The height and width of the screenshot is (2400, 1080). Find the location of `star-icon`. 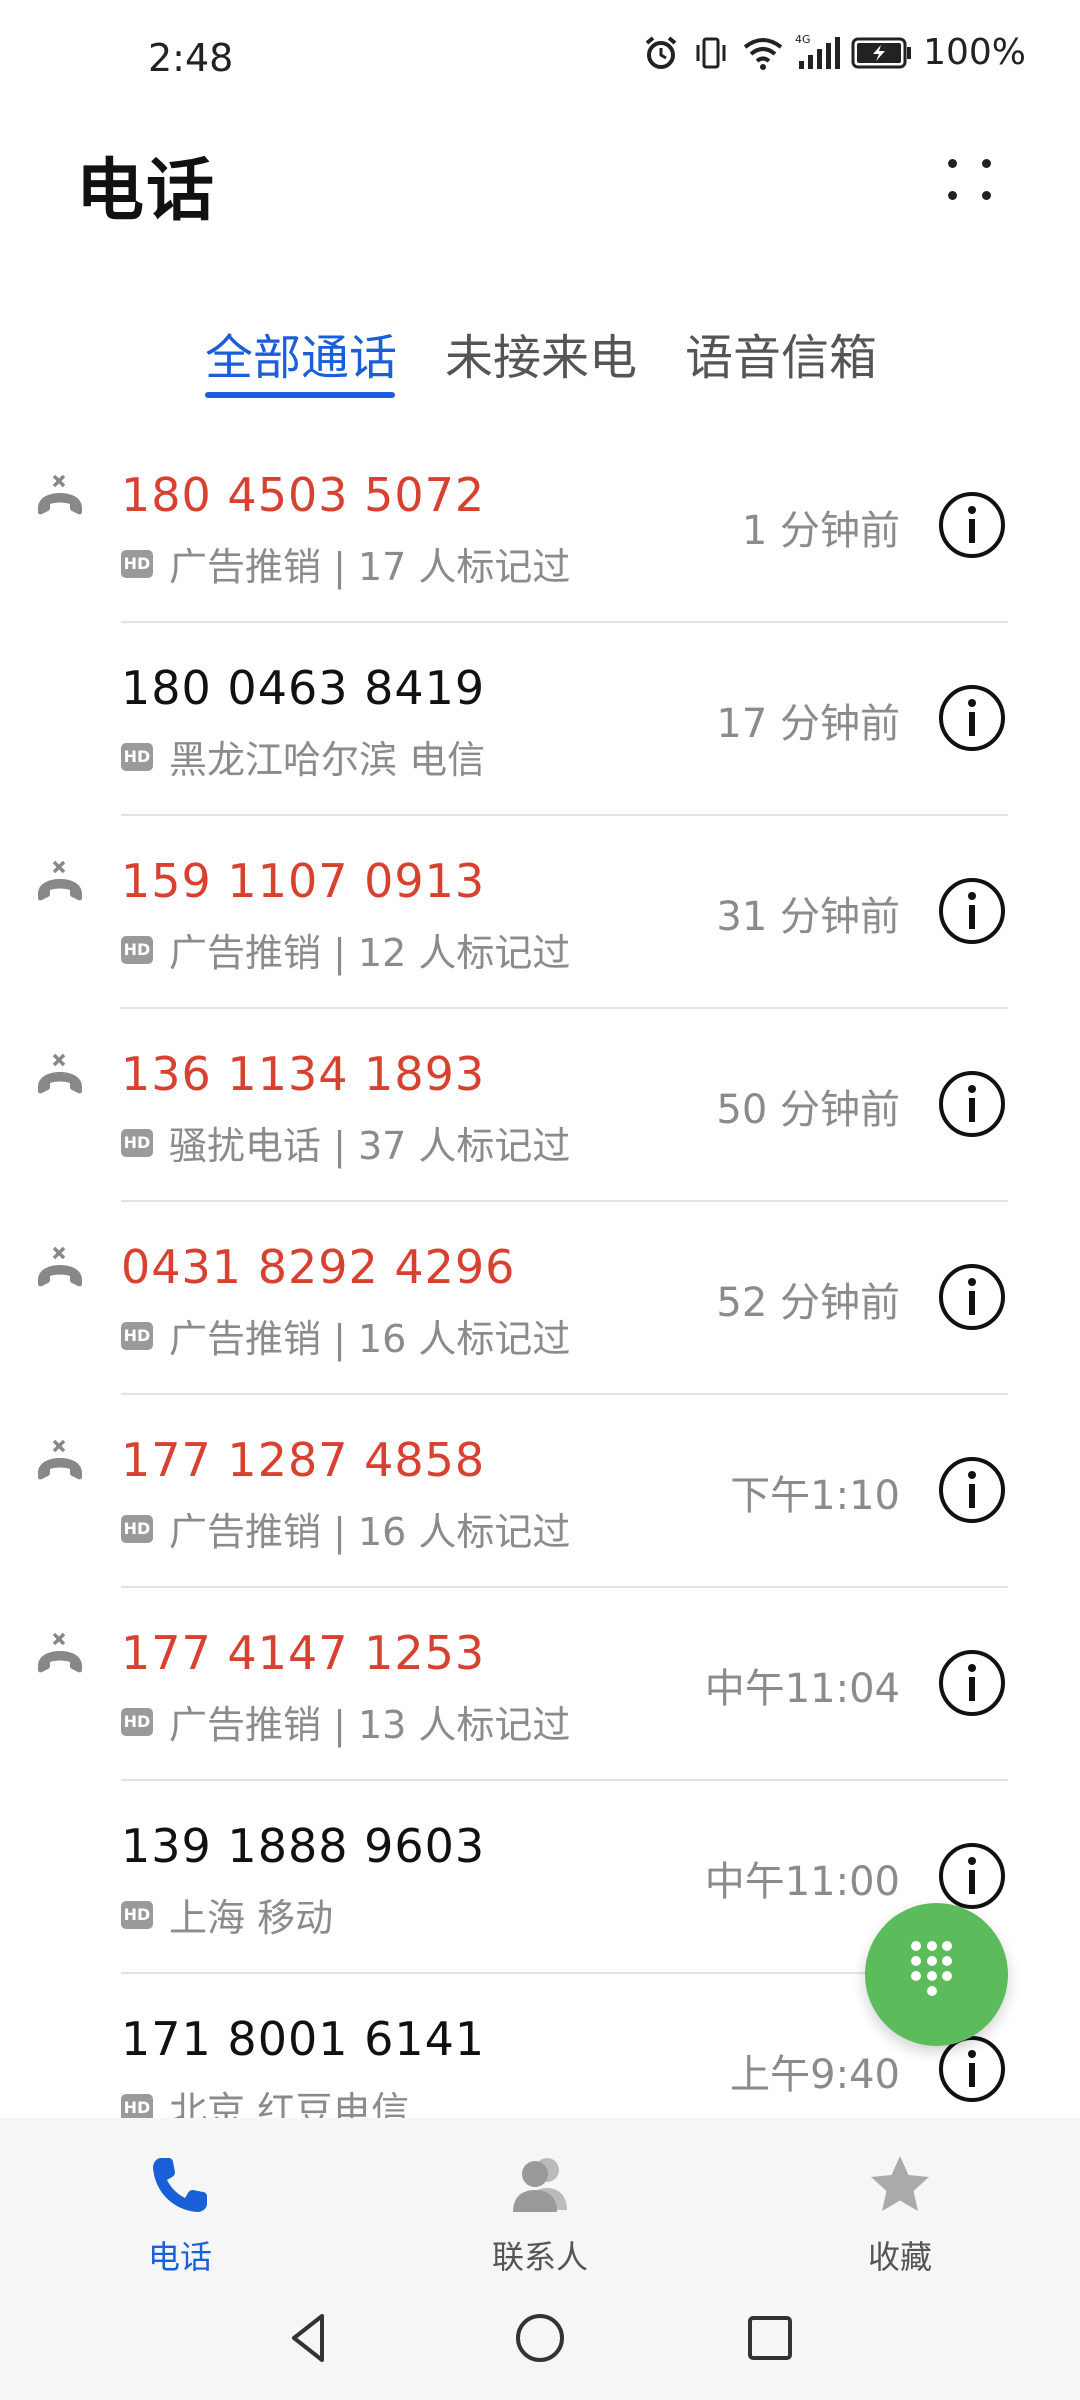

star-icon is located at coordinates (900, 2183).